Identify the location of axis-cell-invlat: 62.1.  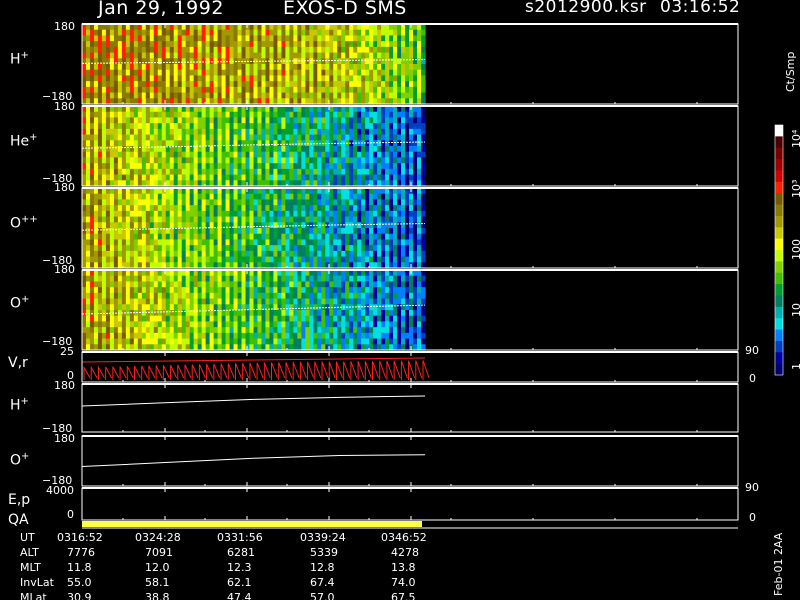
(239, 582).